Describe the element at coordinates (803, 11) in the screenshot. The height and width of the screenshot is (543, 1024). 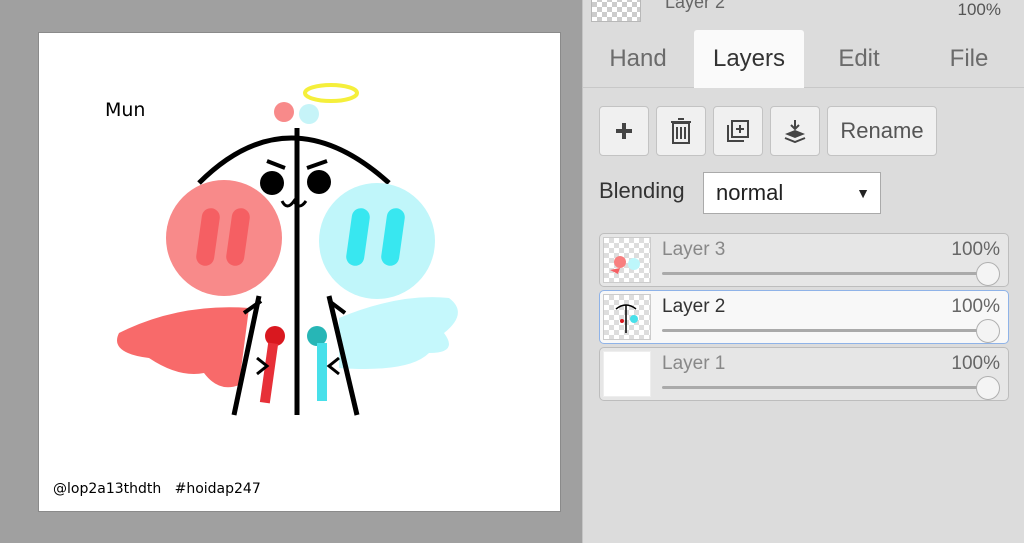
I see `layer-preview-strip: Layer 2 100%` at that location.